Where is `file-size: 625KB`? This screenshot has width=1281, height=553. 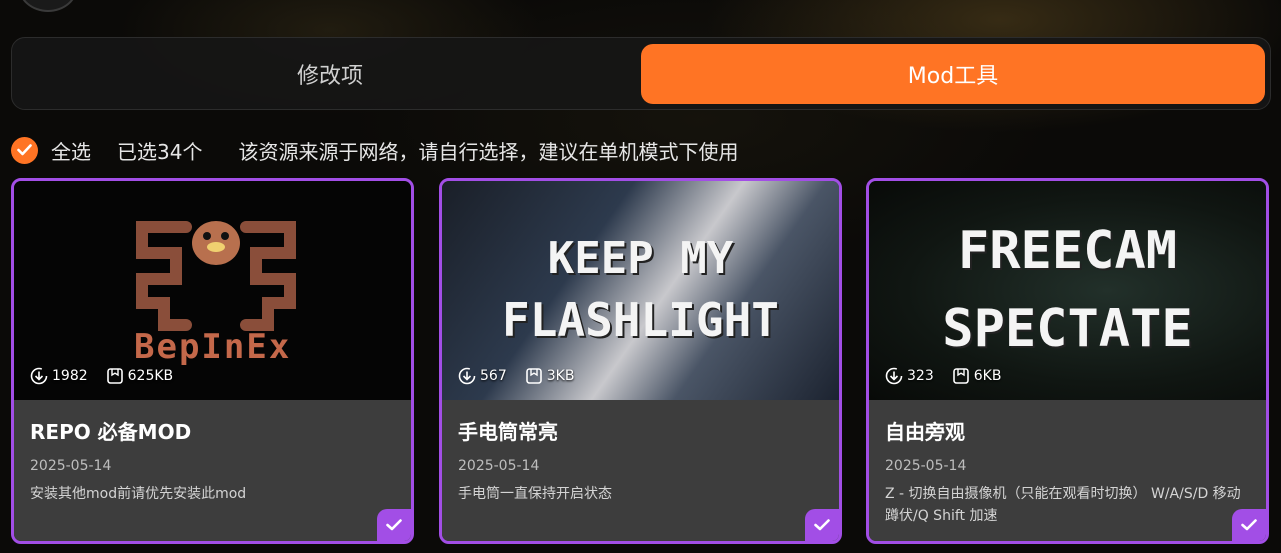 file-size: 625KB is located at coordinates (150, 376).